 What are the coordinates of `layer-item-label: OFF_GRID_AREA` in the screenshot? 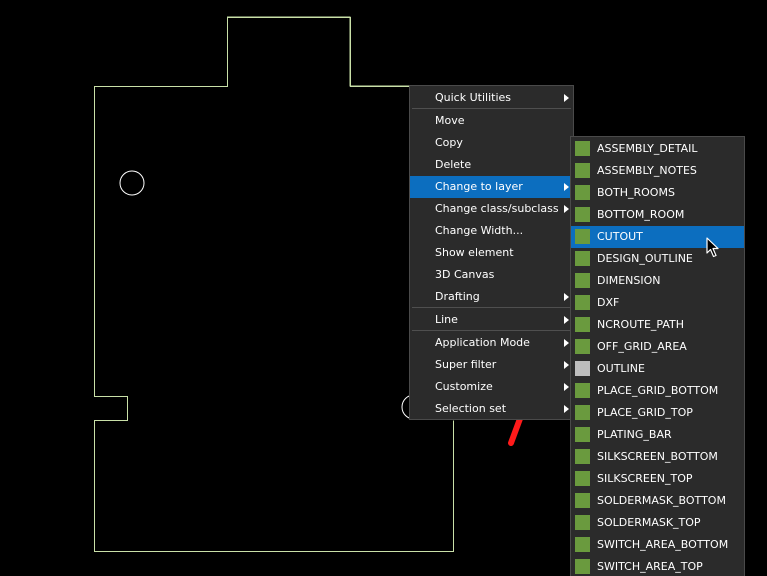 It's located at (642, 346).